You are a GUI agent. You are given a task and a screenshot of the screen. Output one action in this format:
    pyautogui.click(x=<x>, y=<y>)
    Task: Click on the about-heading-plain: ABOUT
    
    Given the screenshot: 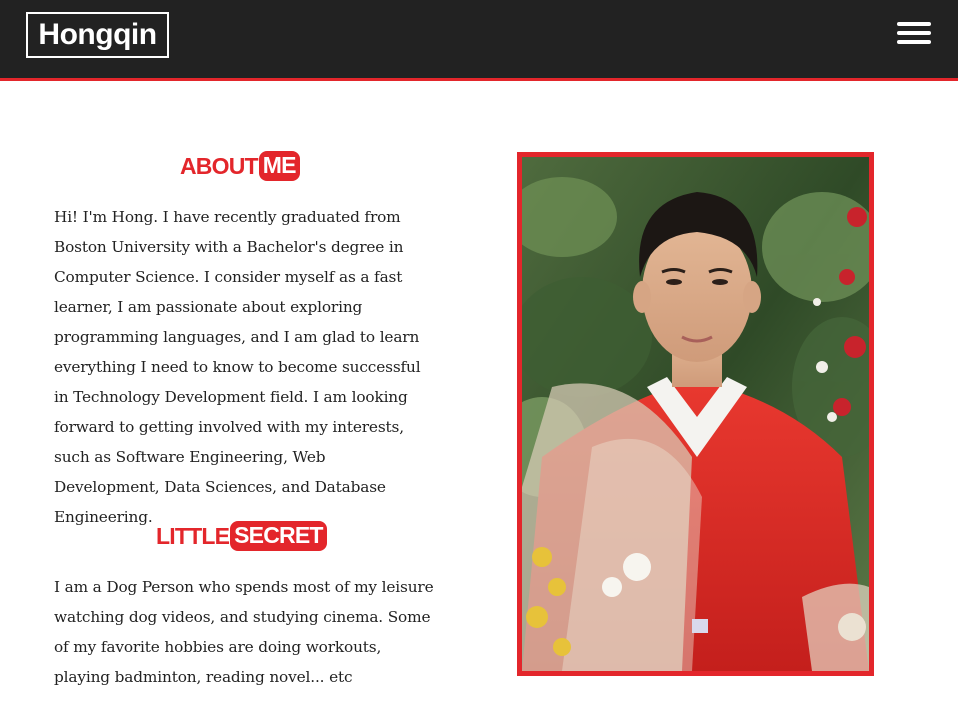 What is the action you would take?
    pyautogui.click(x=219, y=165)
    